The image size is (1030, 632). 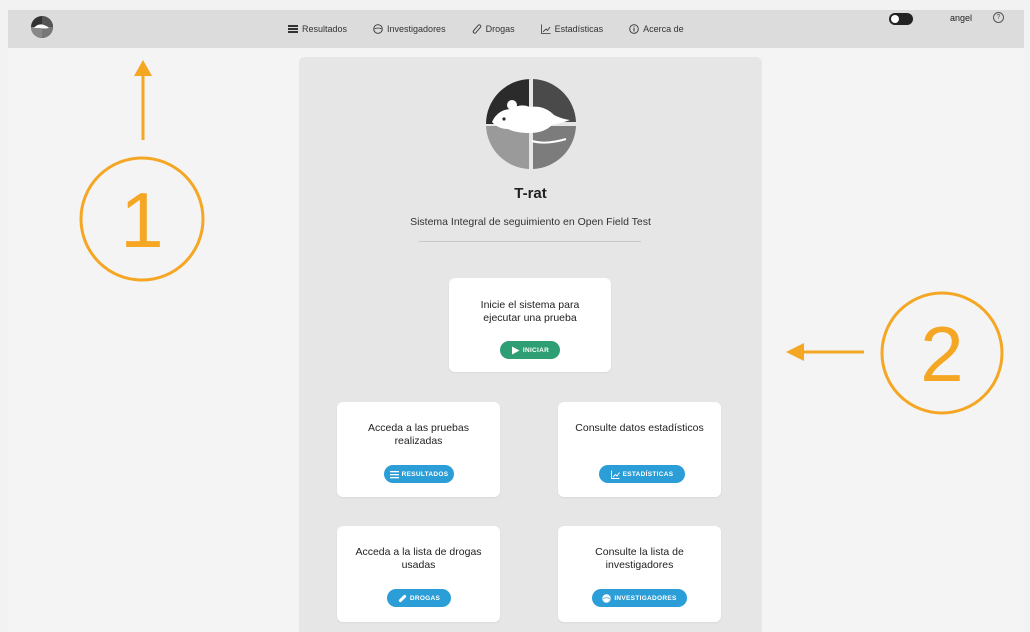 I want to click on username-label: angel, so click(x=961, y=18).